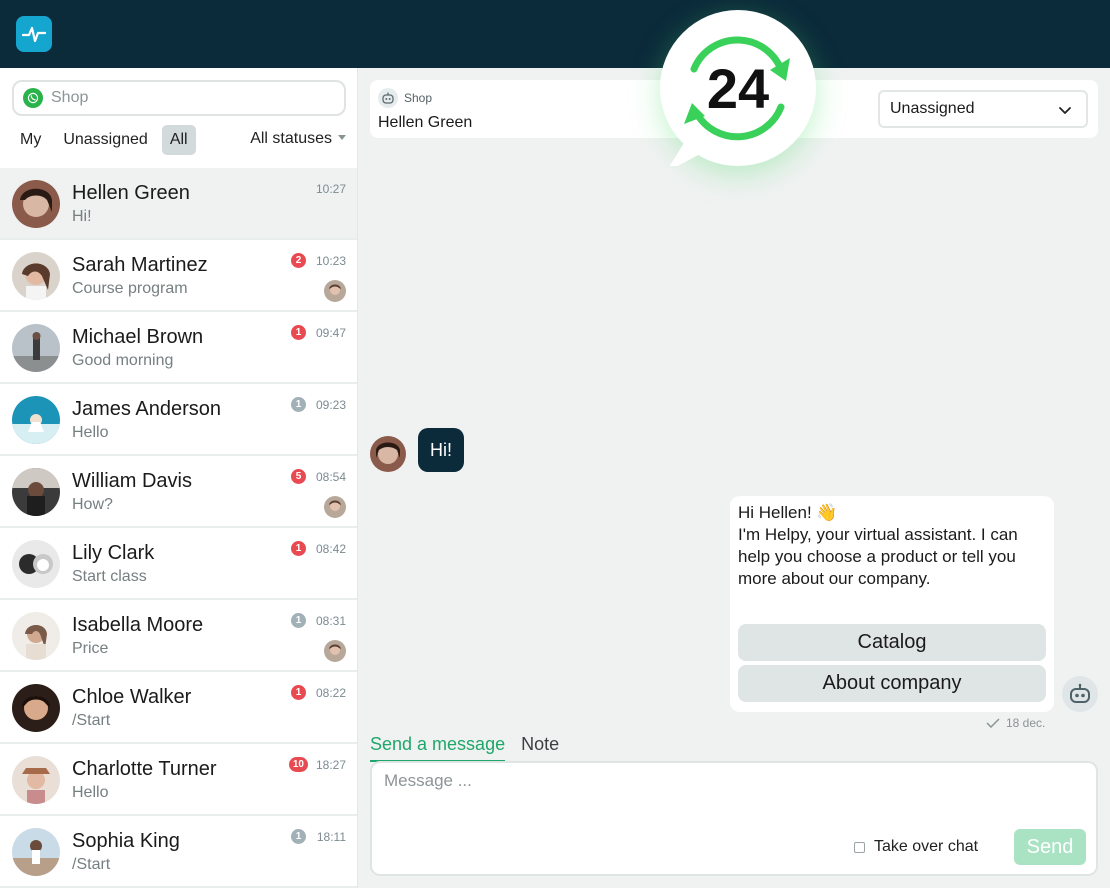 This screenshot has width=1110, height=888. I want to click on chat-last-message: Good morning, so click(123, 360).